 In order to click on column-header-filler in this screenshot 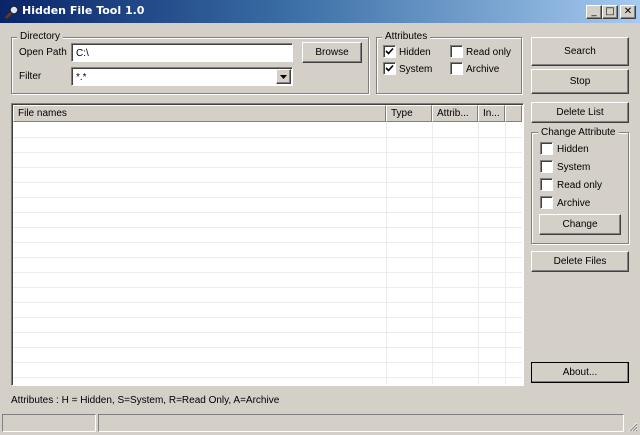, I will do `click(513, 113)`.